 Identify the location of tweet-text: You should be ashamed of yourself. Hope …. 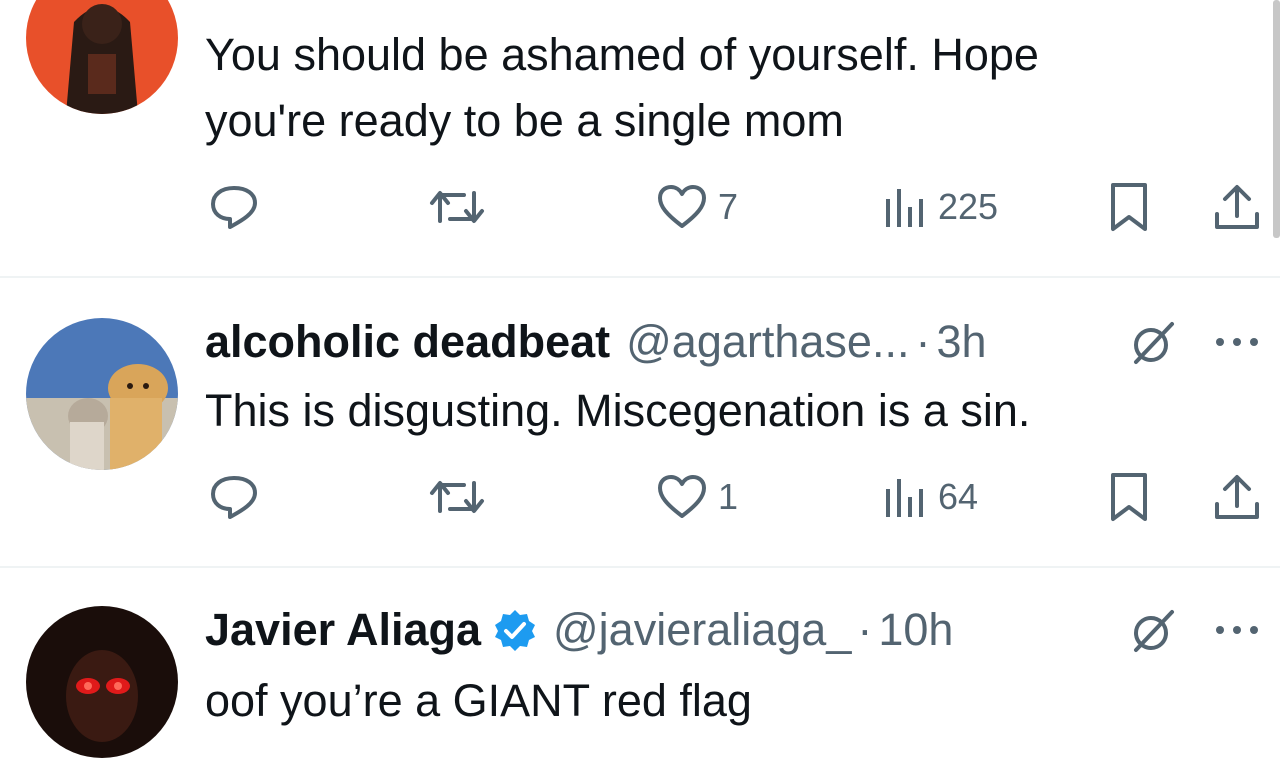
(622, 88).